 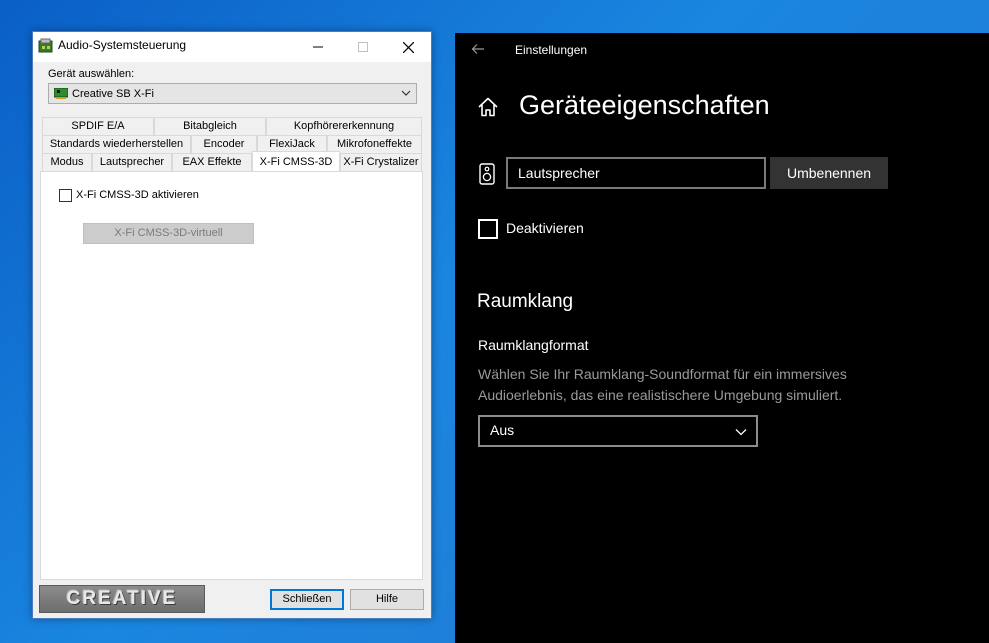 I want to click on format-select-value: Aus, so click(x=502, y=430).